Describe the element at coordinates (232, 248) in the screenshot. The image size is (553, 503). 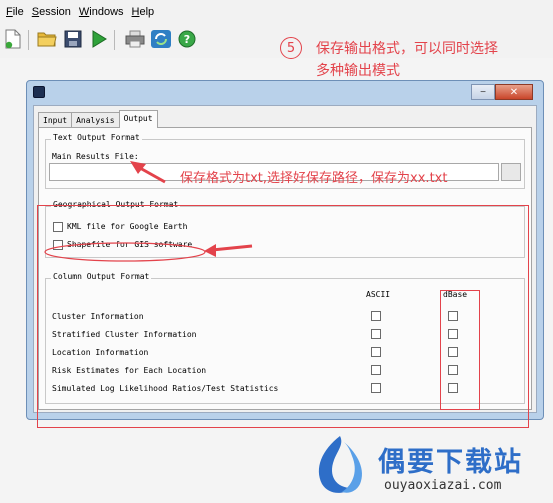
I see `annotation-arrow-shapefile` at that location.